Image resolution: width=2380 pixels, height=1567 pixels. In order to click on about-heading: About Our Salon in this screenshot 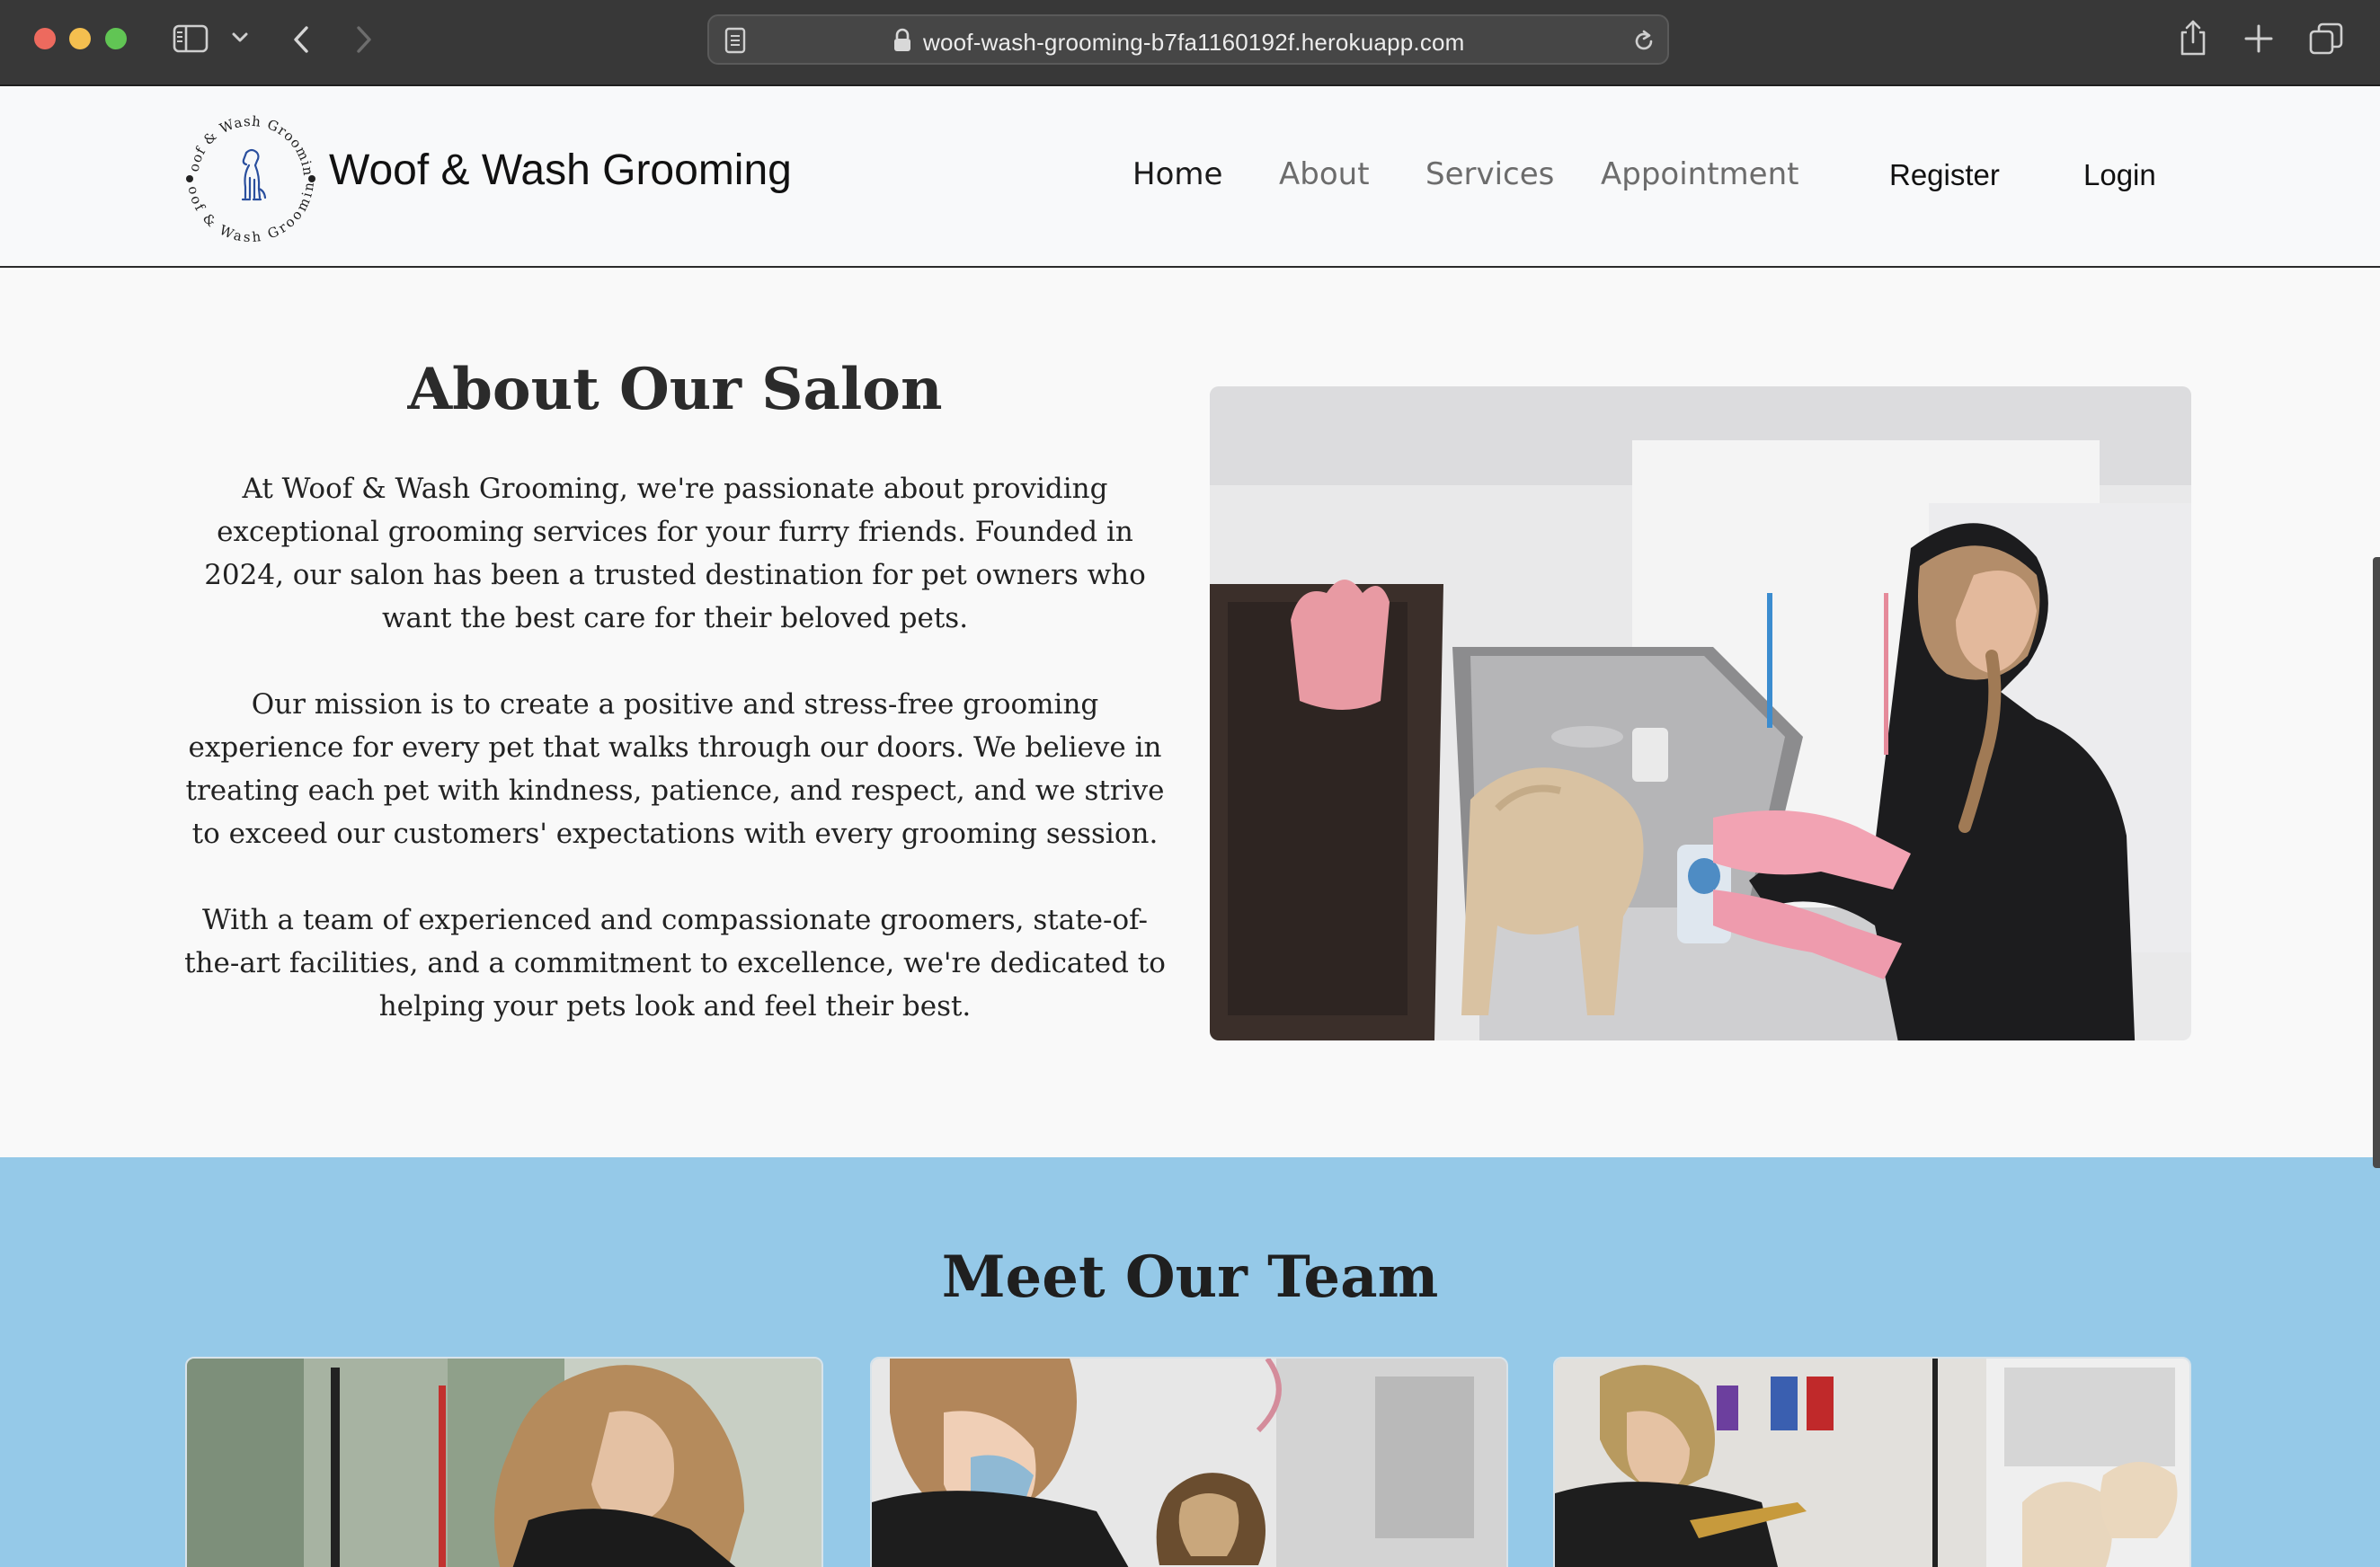, I will do `click(675, 389)`.